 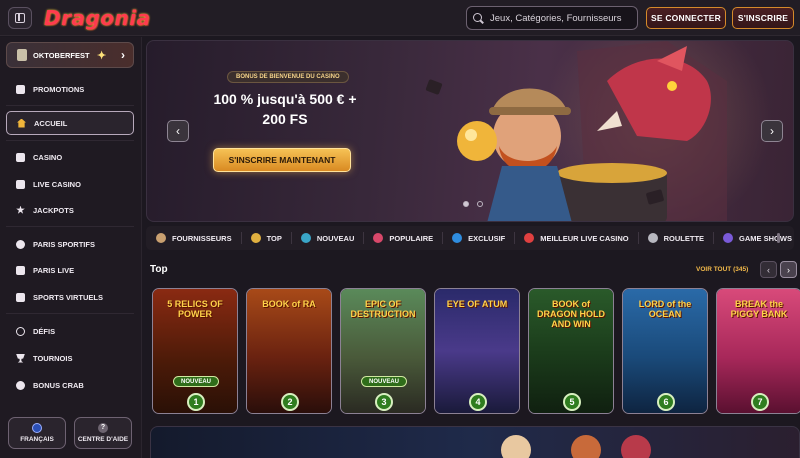 What do you see at coordinates (161, 238) in the screenshot?
I see `providers-icon` at bounding box center [161, 238].